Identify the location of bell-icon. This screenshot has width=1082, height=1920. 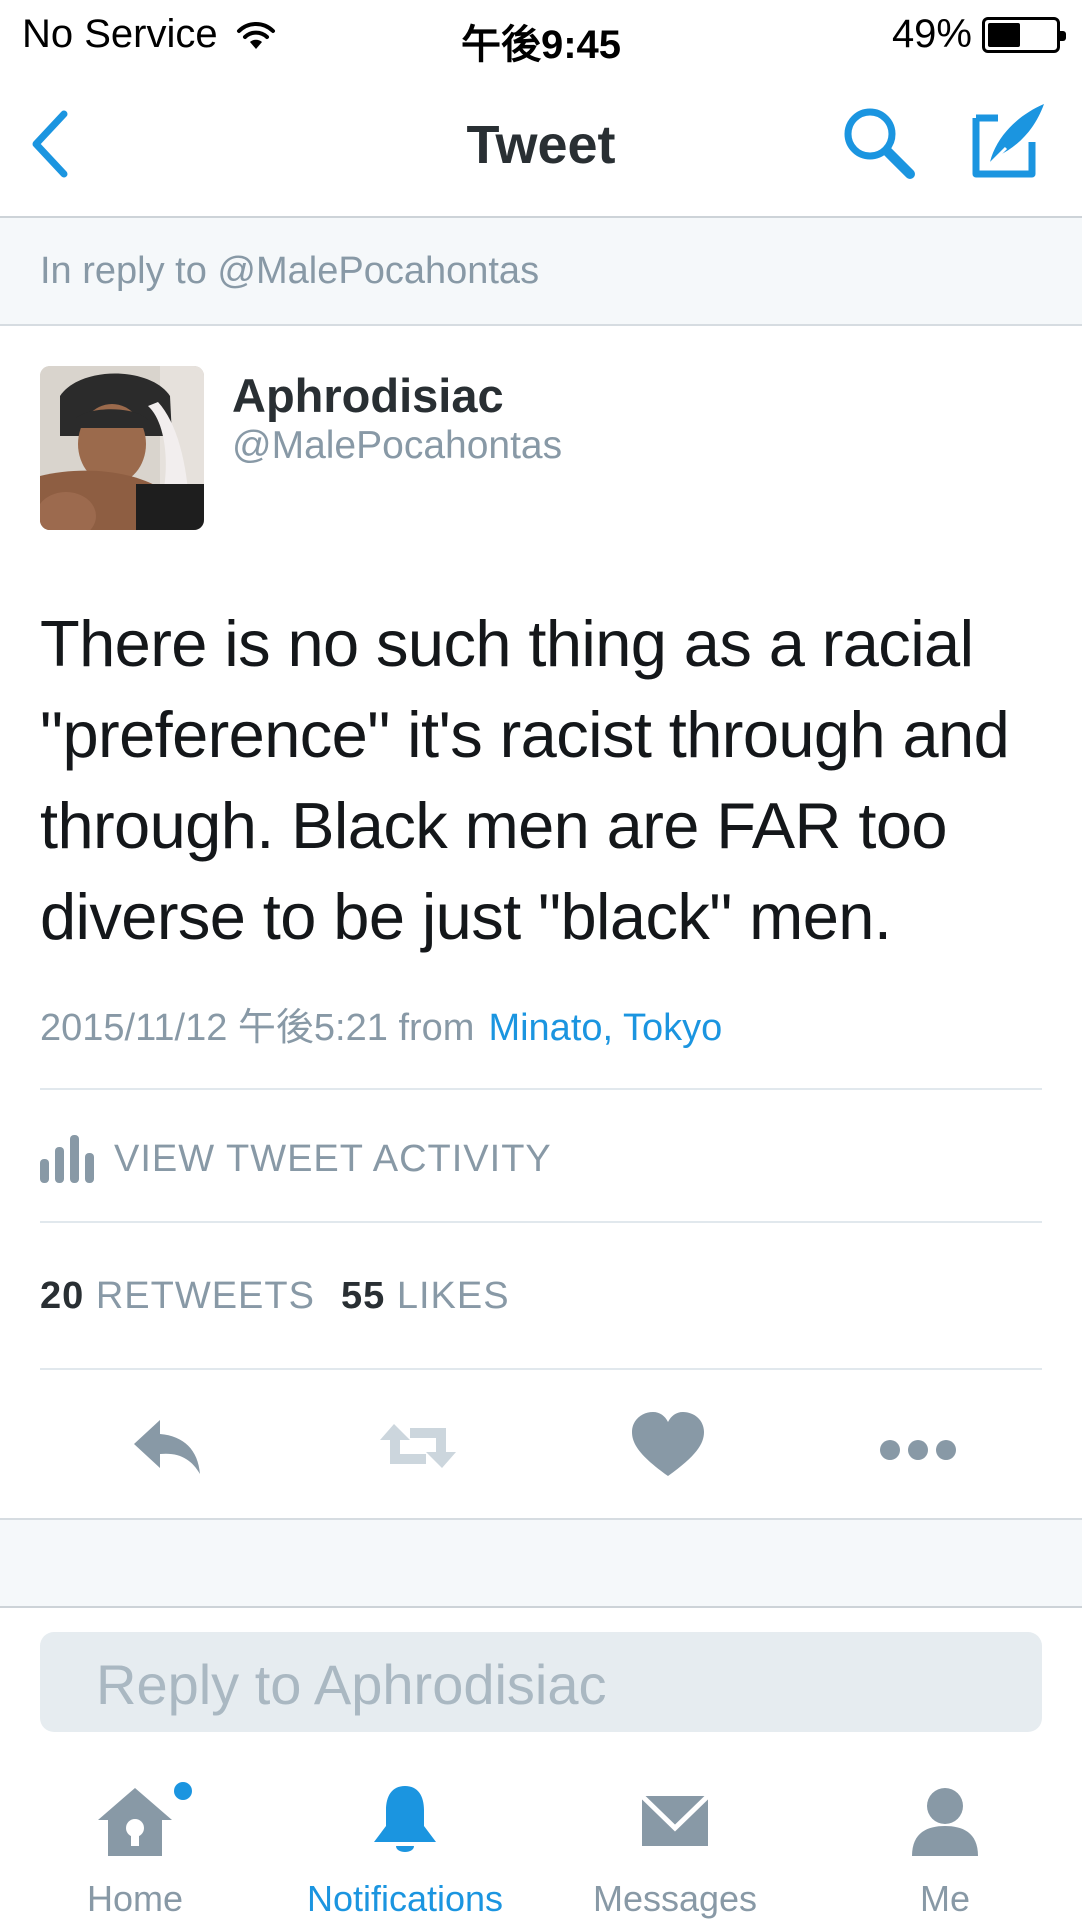
(405, 1819).